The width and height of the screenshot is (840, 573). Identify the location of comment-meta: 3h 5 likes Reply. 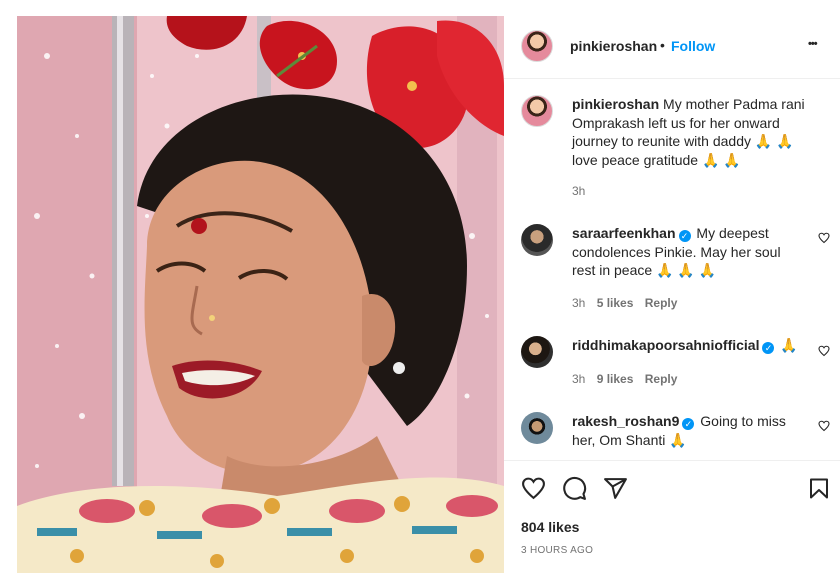
(624, 303).